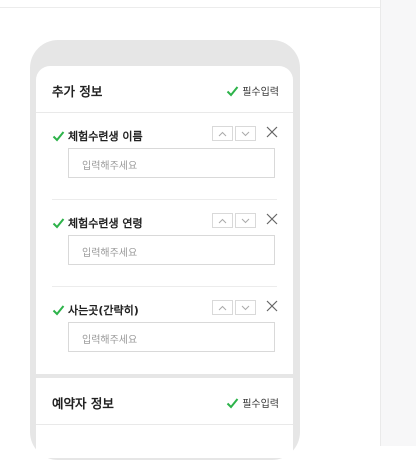  What do you see at coordinates (77, 91) in the screenshot?
I see `additional-info-title: 추가 정보` at bounding box center [77, 91].